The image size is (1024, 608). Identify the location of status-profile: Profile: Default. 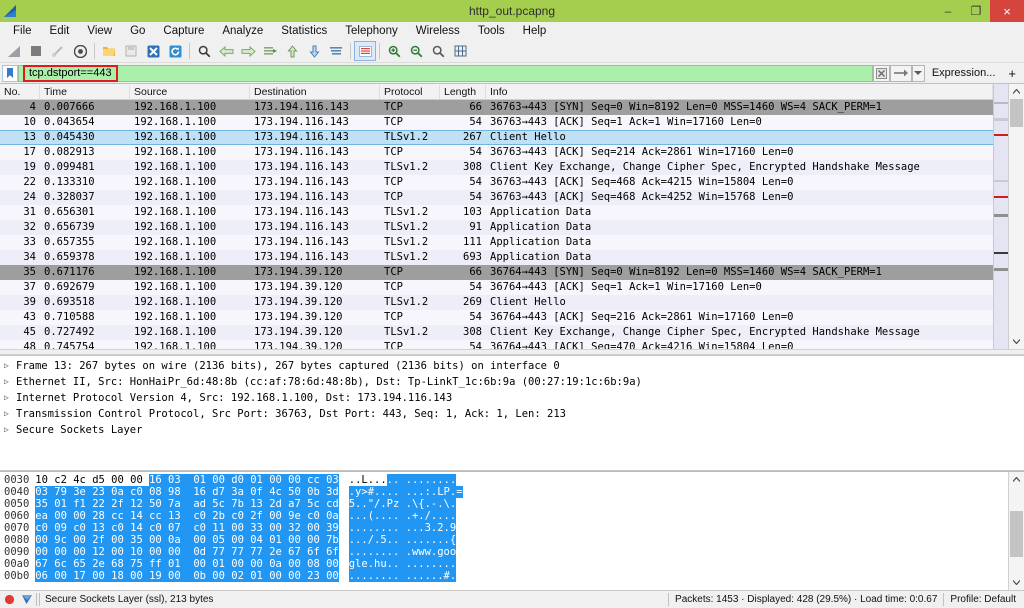
(987, 599).